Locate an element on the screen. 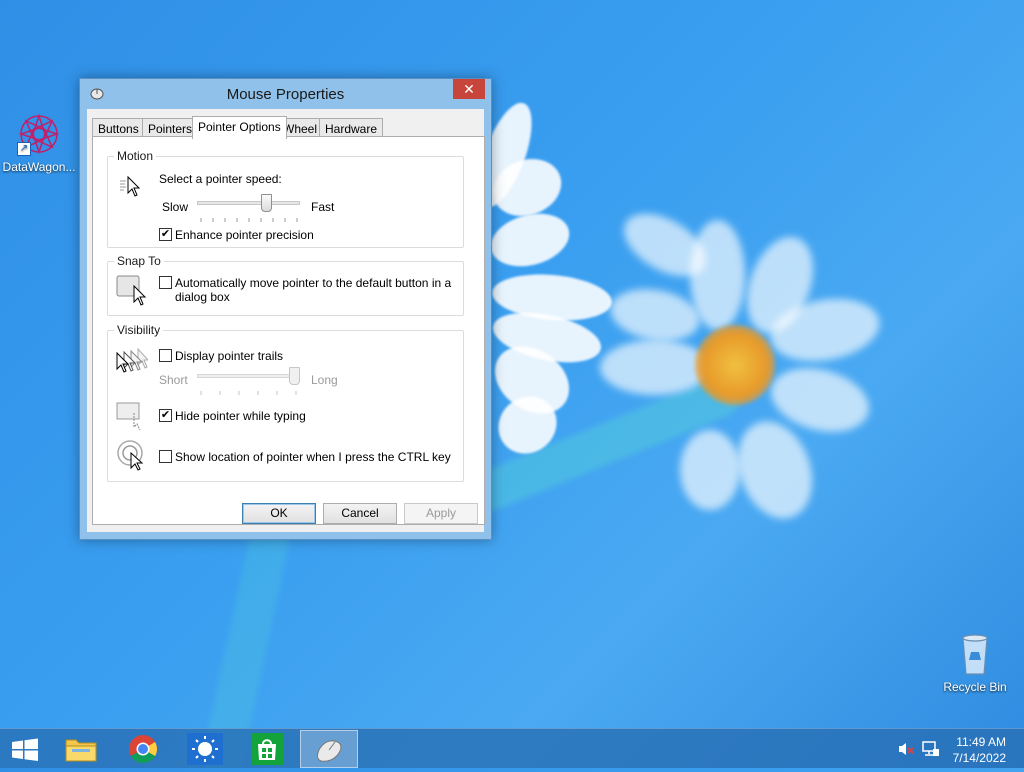 The image size is (1024, 772). taskbar: 11:49 AM 7/14/2022 is located at coordinates (512, 748).